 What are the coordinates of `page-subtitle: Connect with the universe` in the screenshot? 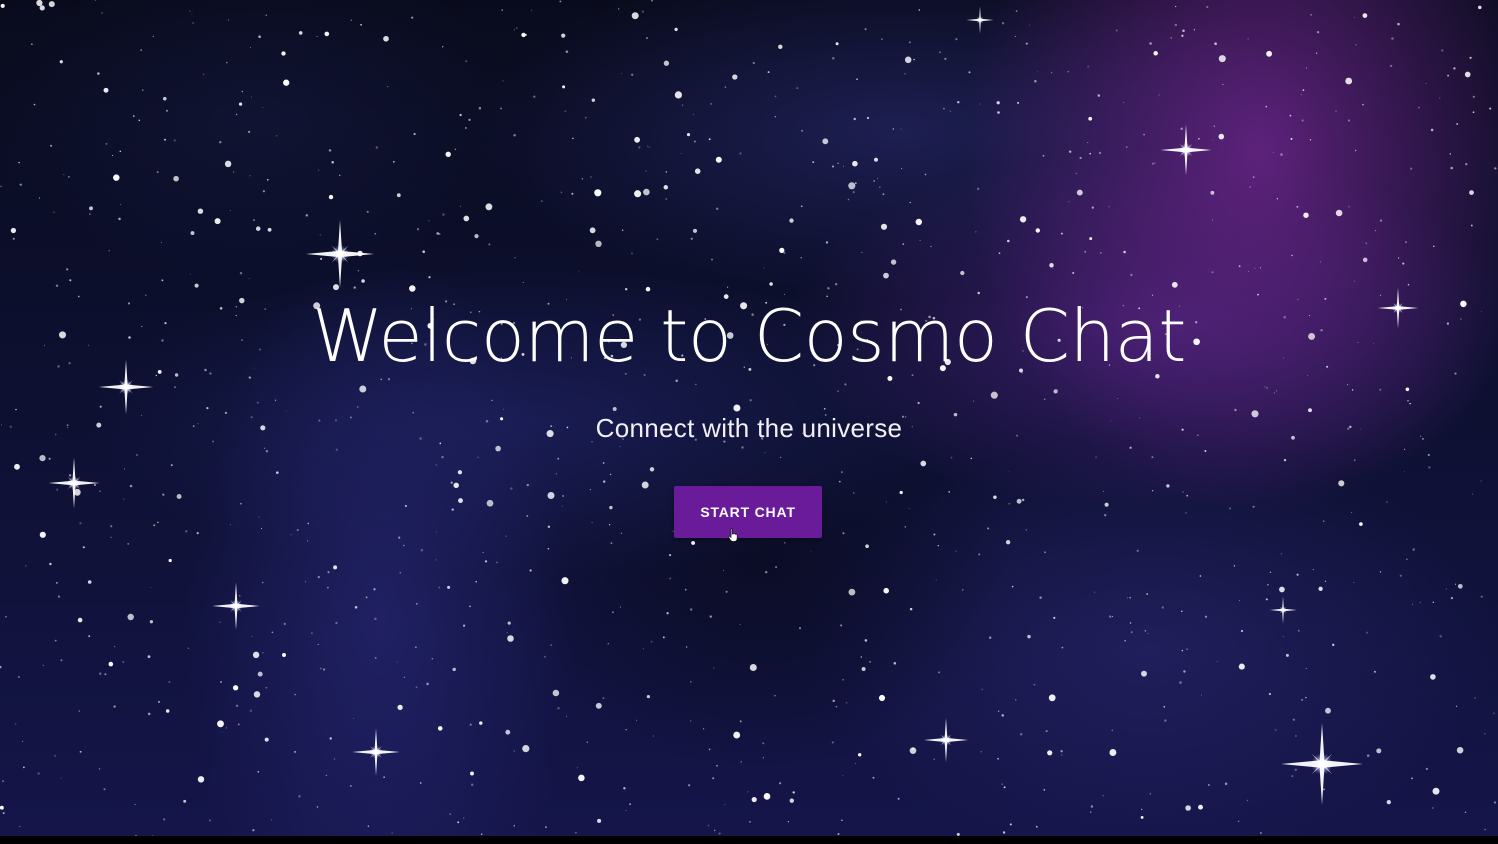 It's located at (749, 428).